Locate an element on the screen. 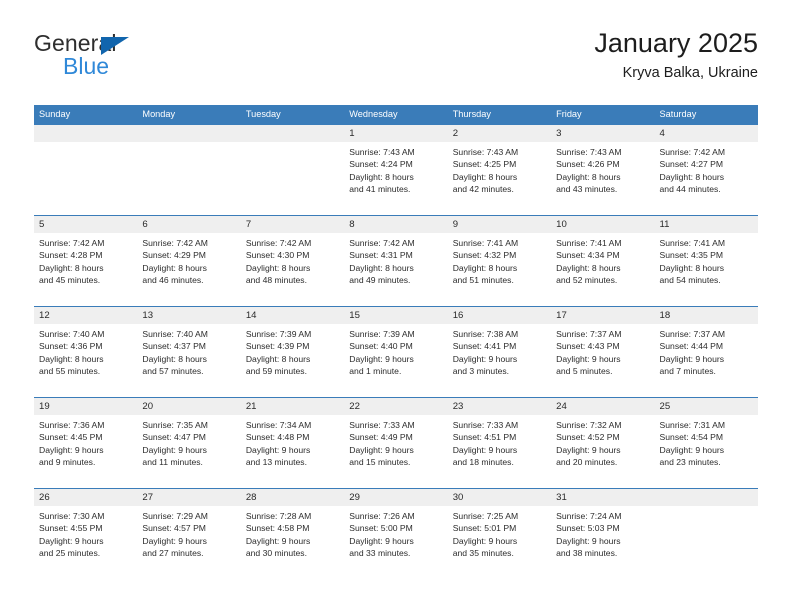 This screenshot has height=612, width=792. daylight-text-cont: and 5 minutes. is located at coordinates (584, 370).